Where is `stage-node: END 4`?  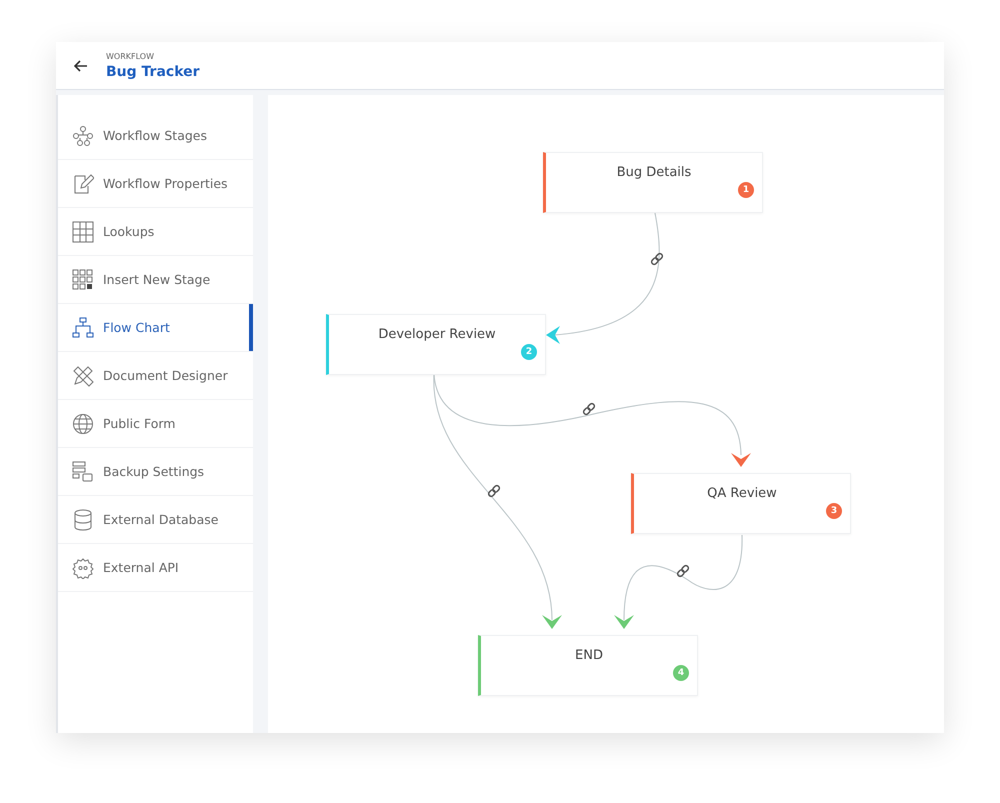
stage-node: END 4 is located at coordinates (588, 665).